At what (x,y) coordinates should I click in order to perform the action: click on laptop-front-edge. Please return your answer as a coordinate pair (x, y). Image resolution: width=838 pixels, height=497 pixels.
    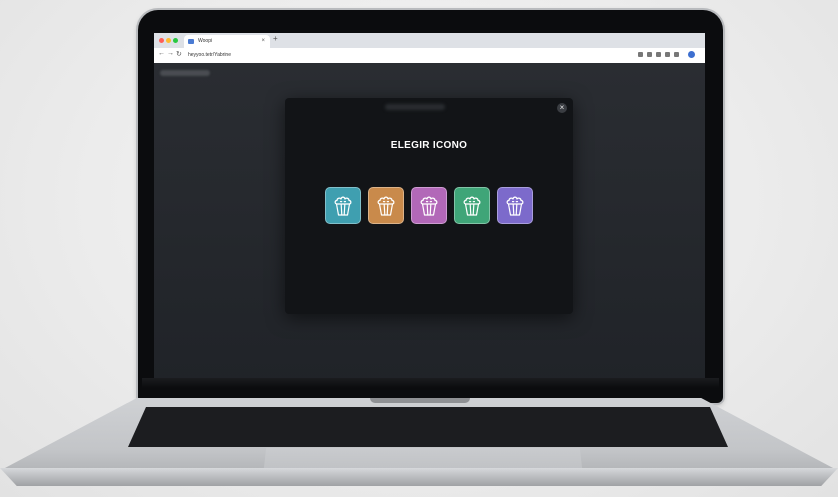
    Looking at the image, I should click on (419, 477).